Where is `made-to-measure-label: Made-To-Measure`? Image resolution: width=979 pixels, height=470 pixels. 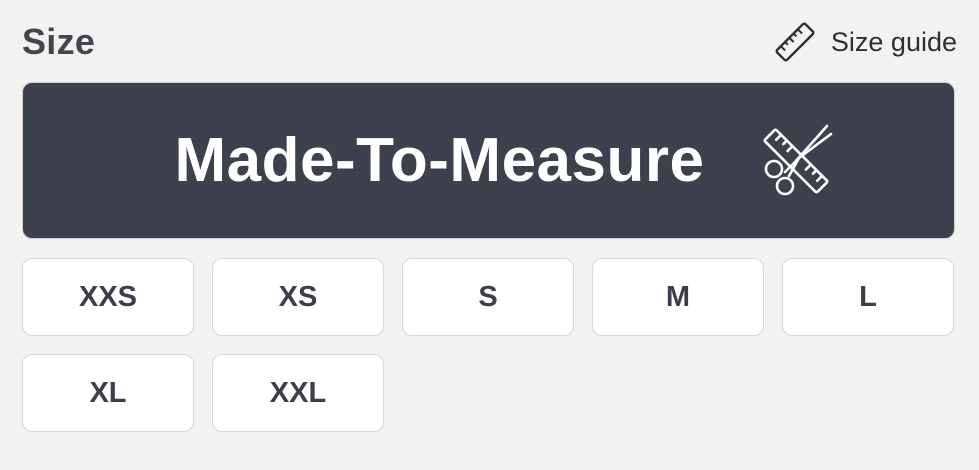
made-to-measure-label: Made-To-Measure is located at coordinates (439, 160).